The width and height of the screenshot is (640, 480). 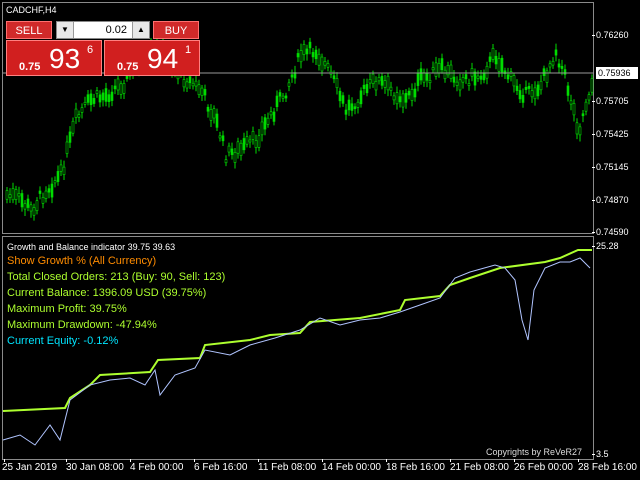 I want to click on current-balance-label: Current Balance: 1396.09 USD (39.75%), so click(x=107, y=293).